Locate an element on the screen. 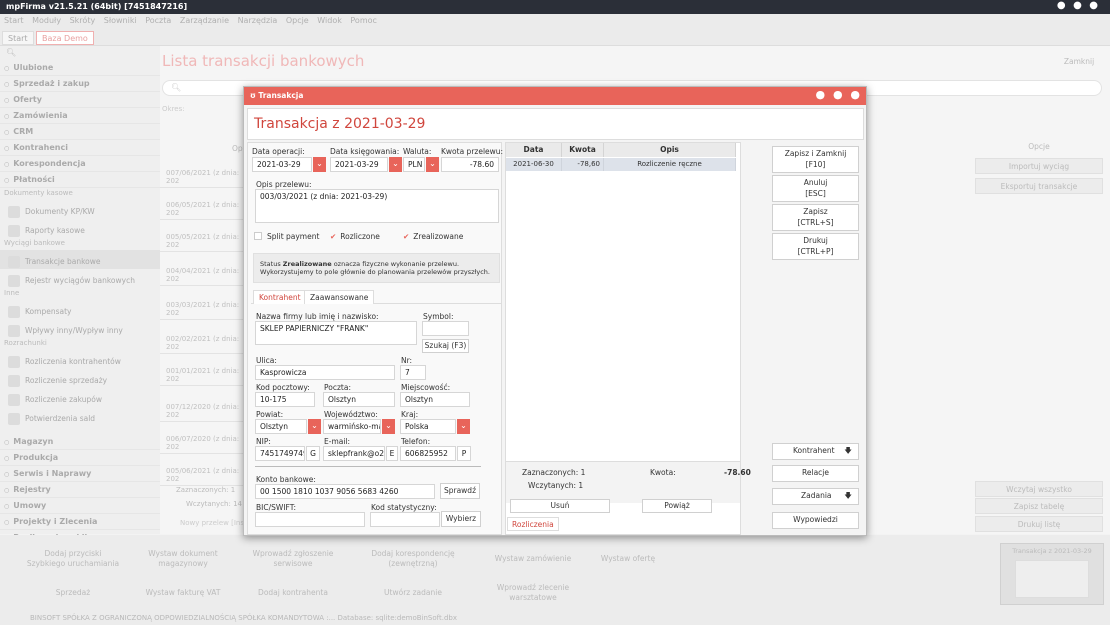 The width and height of the screenshot is (1110, 625). menu-narzedzia: Narzędzia is located at coordinates (258, 20).